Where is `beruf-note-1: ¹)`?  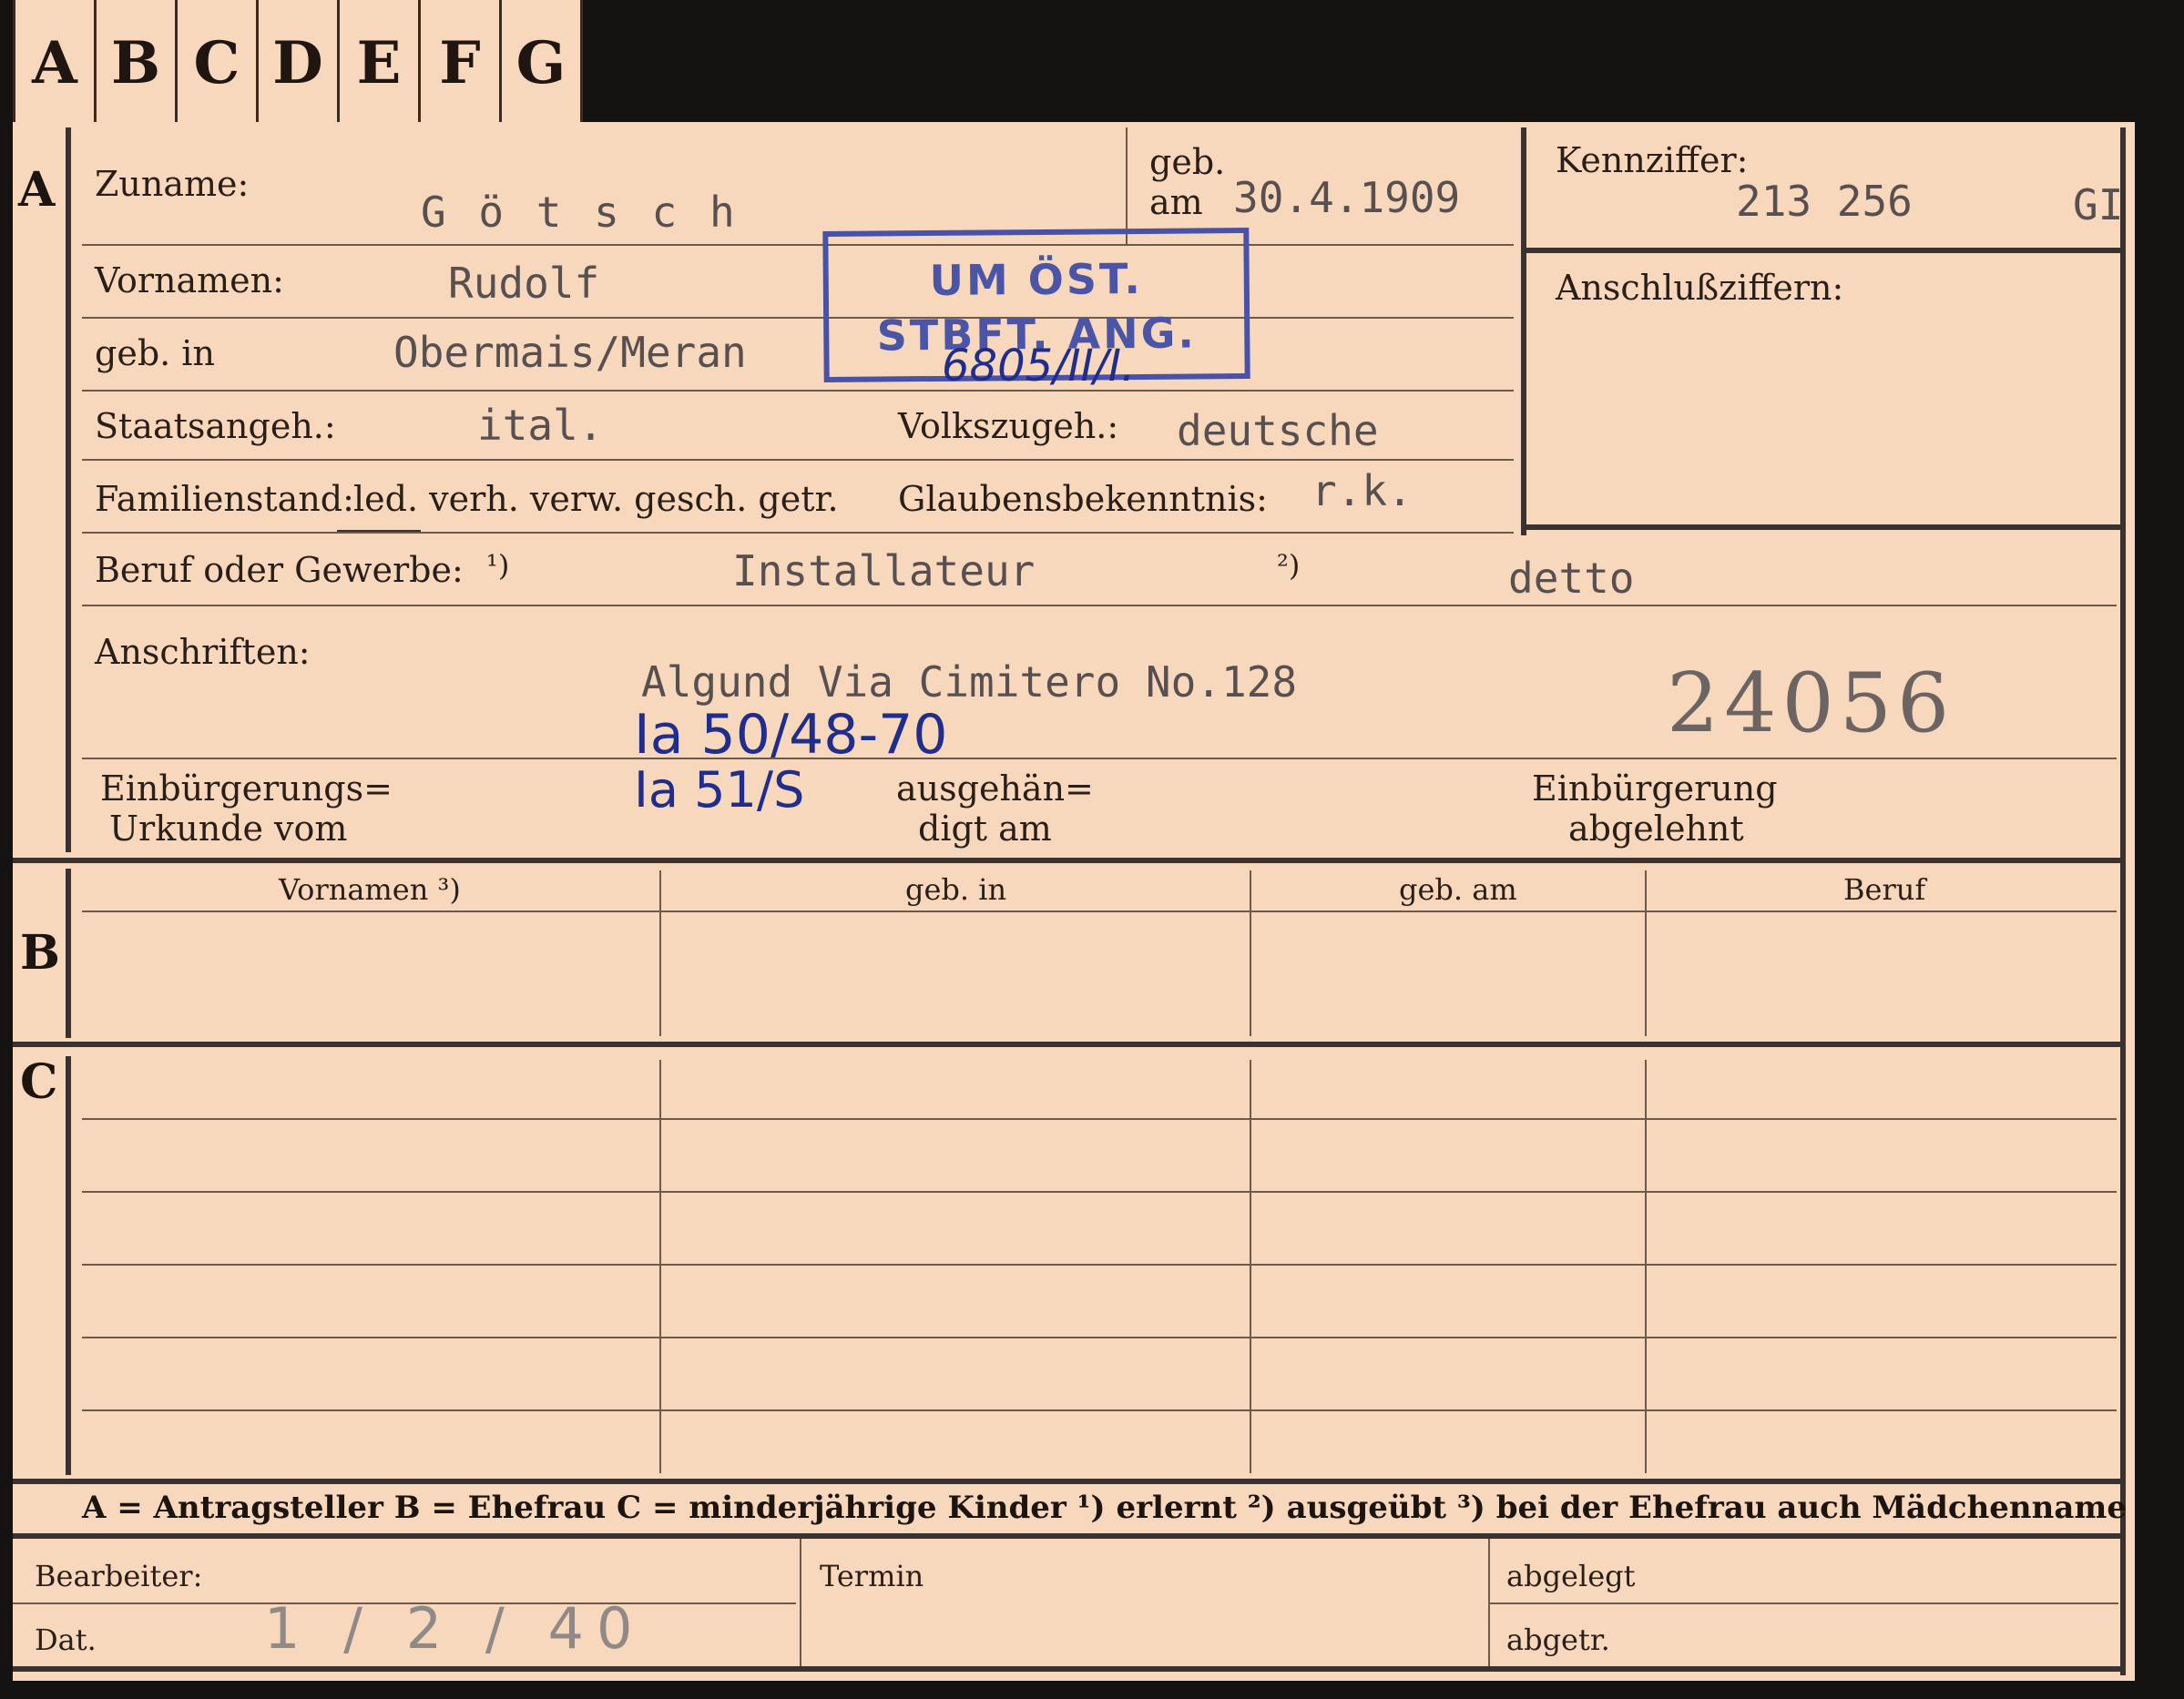
beruf-note-1: ¹) is located at coordinates (498, 565).